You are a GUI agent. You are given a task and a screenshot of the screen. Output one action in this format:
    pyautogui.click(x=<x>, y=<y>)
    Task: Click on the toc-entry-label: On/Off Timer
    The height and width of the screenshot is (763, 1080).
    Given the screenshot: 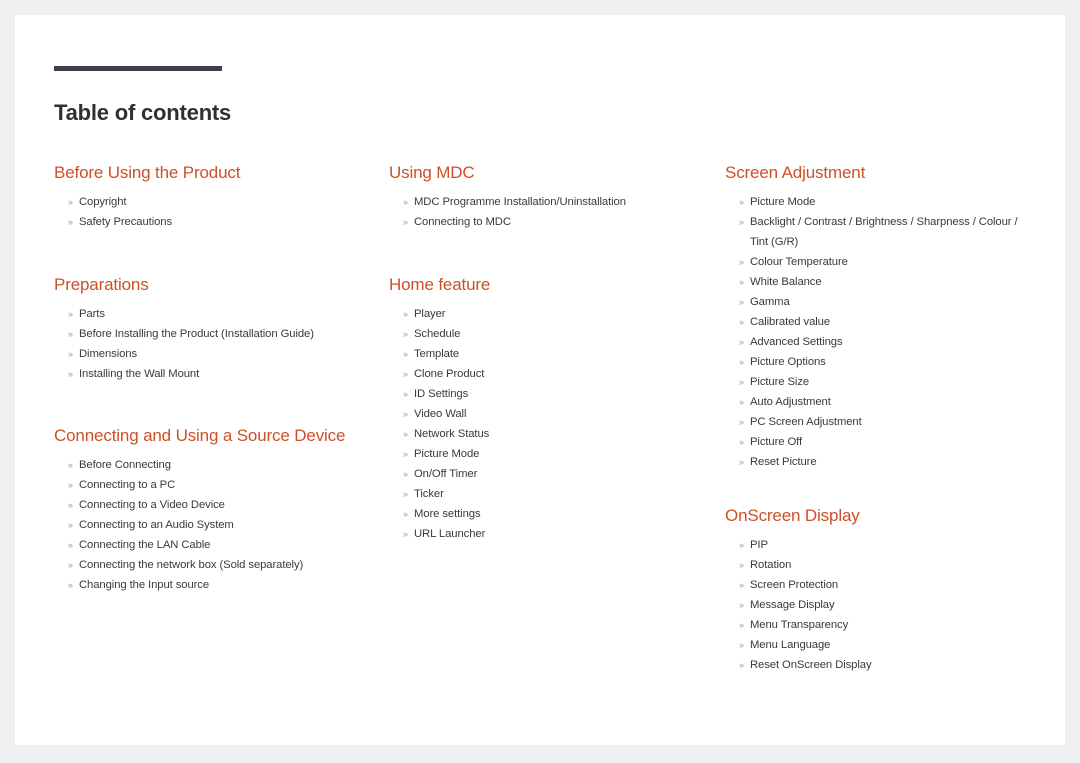 What is the action you would take?
    pyautogui.click(x=446, y=474)
    